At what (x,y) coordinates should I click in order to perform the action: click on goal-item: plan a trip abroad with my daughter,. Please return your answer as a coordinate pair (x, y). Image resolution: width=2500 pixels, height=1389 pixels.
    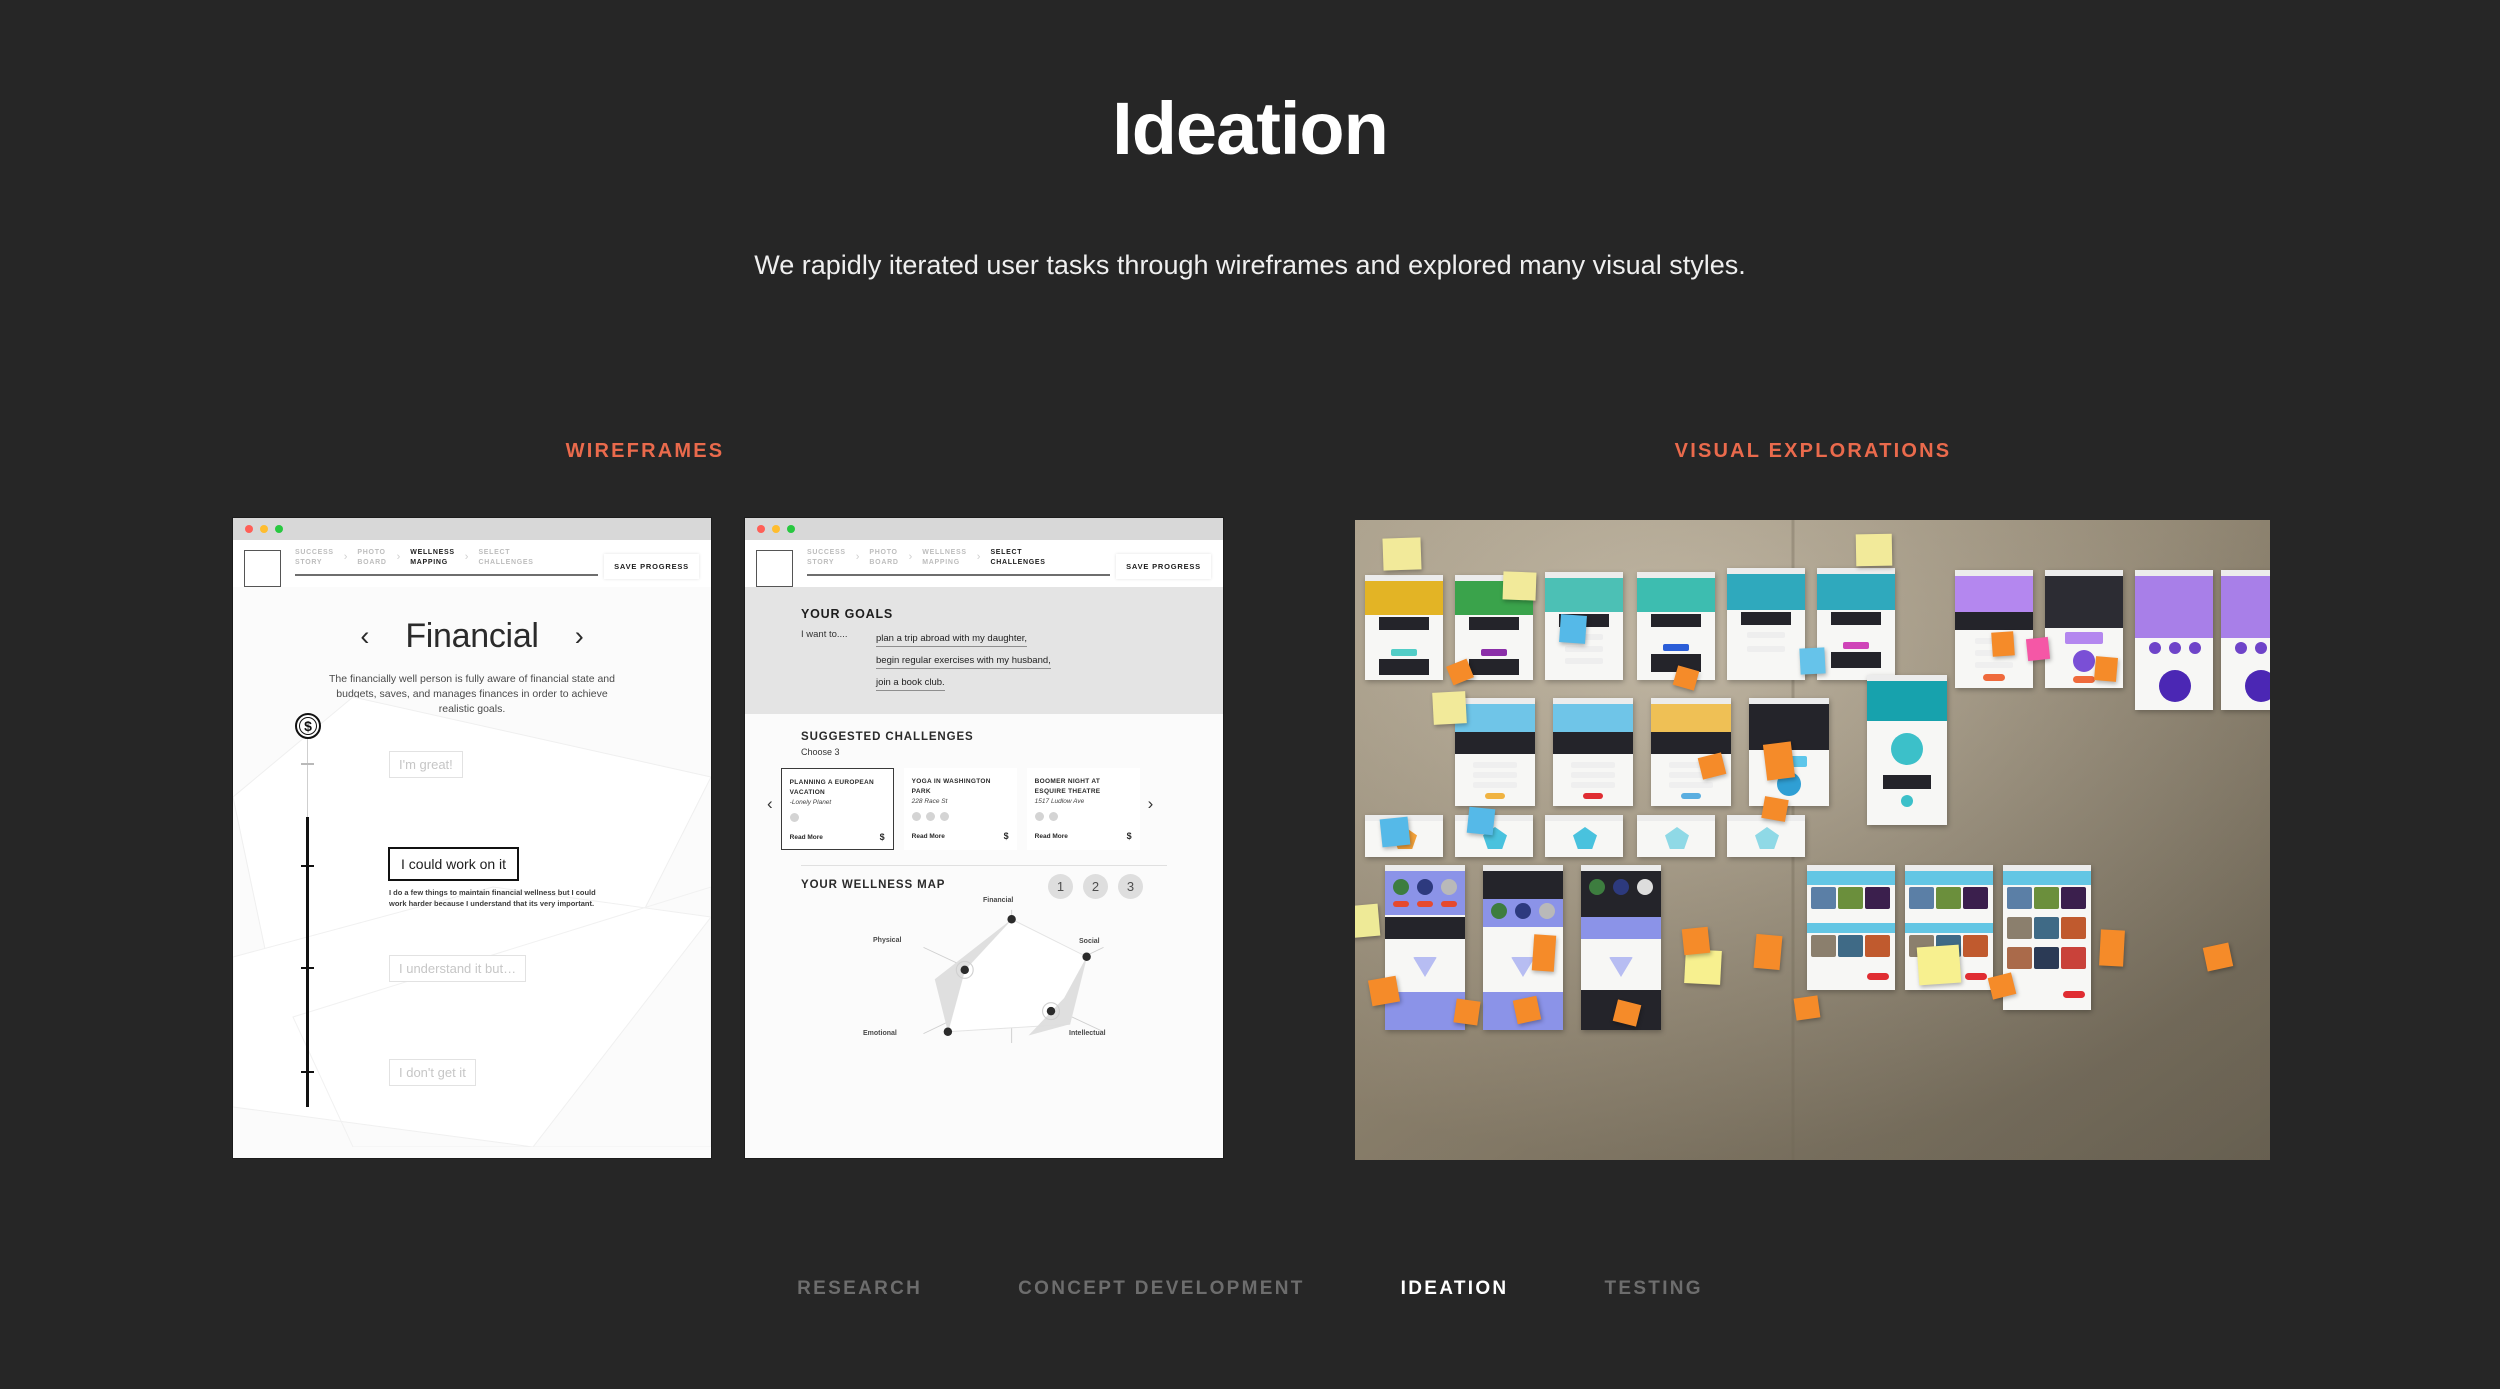
    Looking at the image, I should click on (952, 639).